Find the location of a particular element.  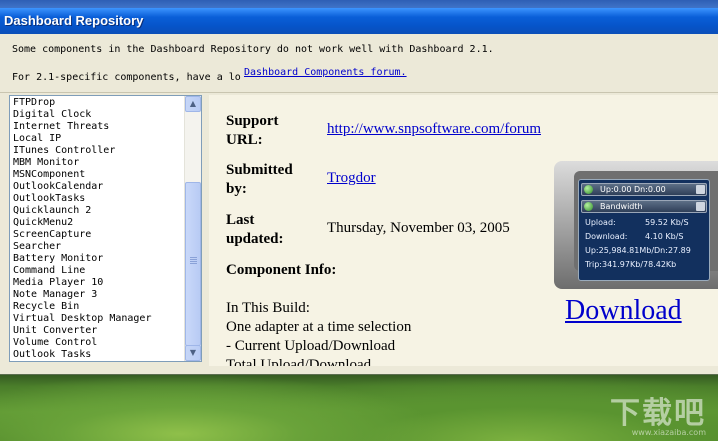

totals-stat: Up:25,984.81Mb/Dn:27.89 is located at coordinates (638, 250).